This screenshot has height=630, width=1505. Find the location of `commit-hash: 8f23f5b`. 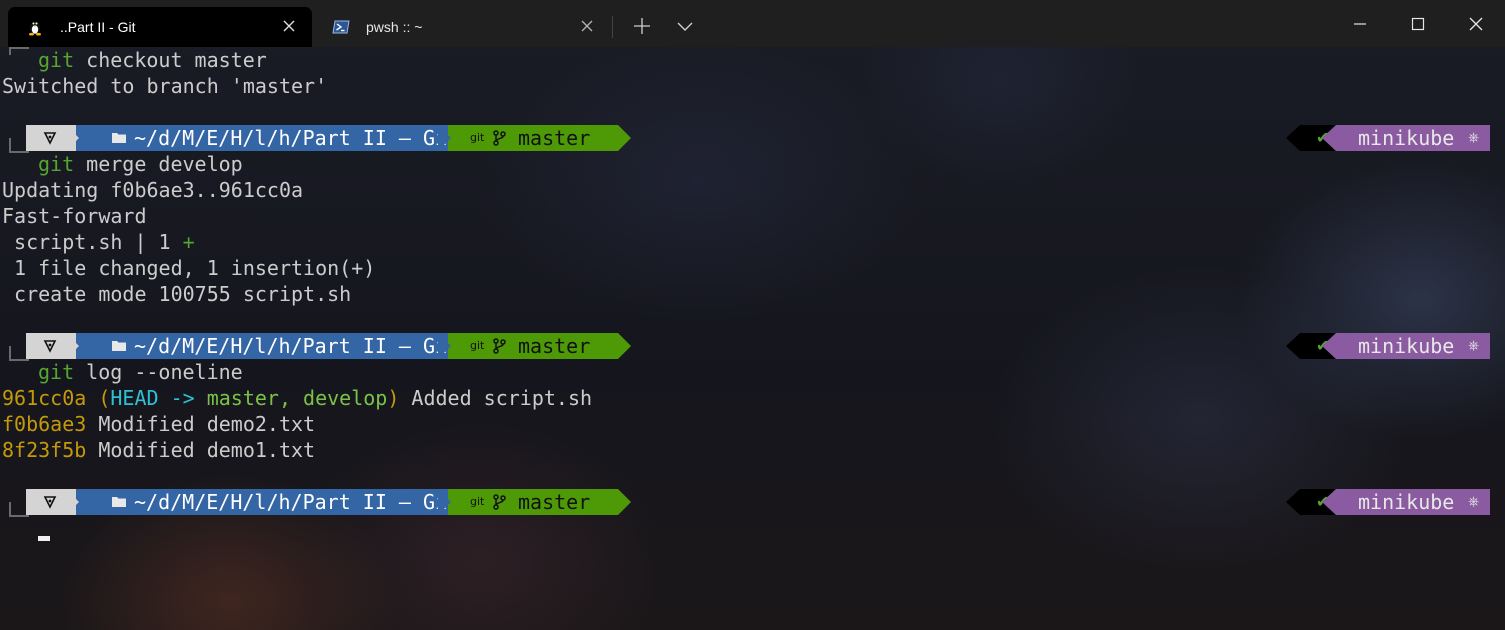

commit-hash: 8f23f5b is located at coordinates (44, 450).